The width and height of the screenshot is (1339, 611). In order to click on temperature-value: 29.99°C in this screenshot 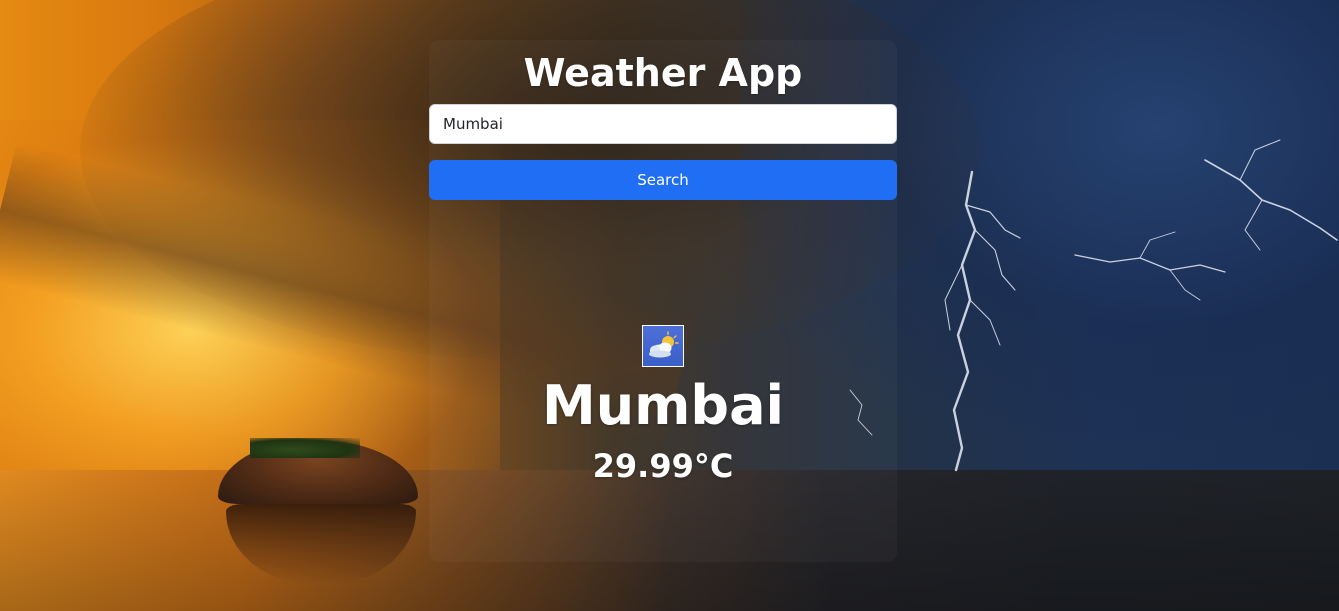, I will do `click(663, 466)`.